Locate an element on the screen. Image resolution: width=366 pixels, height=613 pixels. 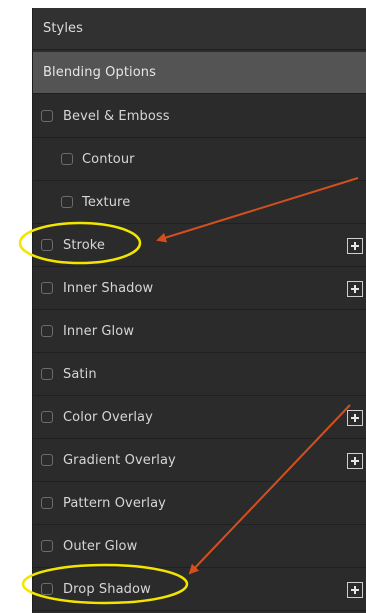
style-item-label: Drop Shadow is located at coordinates (107, 589).